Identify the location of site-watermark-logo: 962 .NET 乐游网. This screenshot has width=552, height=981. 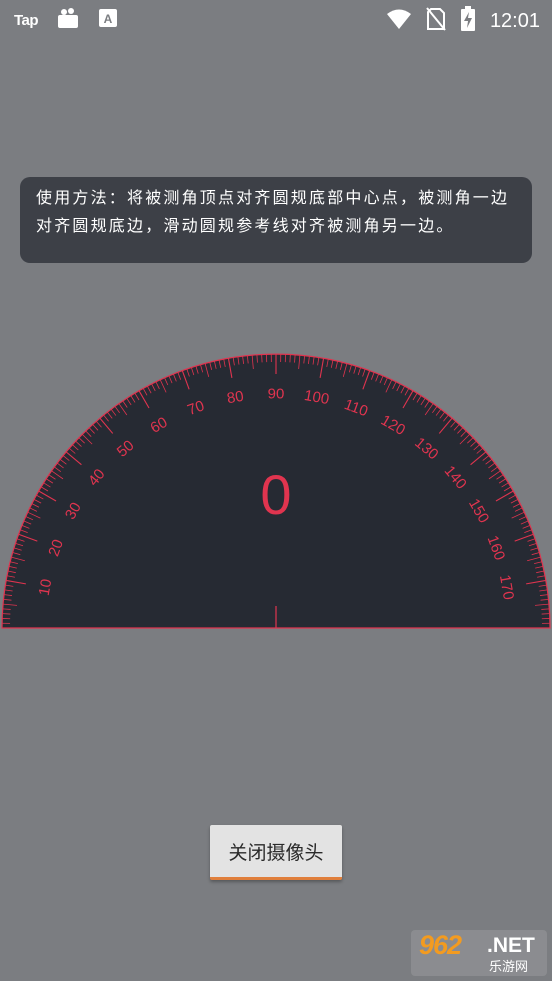
(479, 953).